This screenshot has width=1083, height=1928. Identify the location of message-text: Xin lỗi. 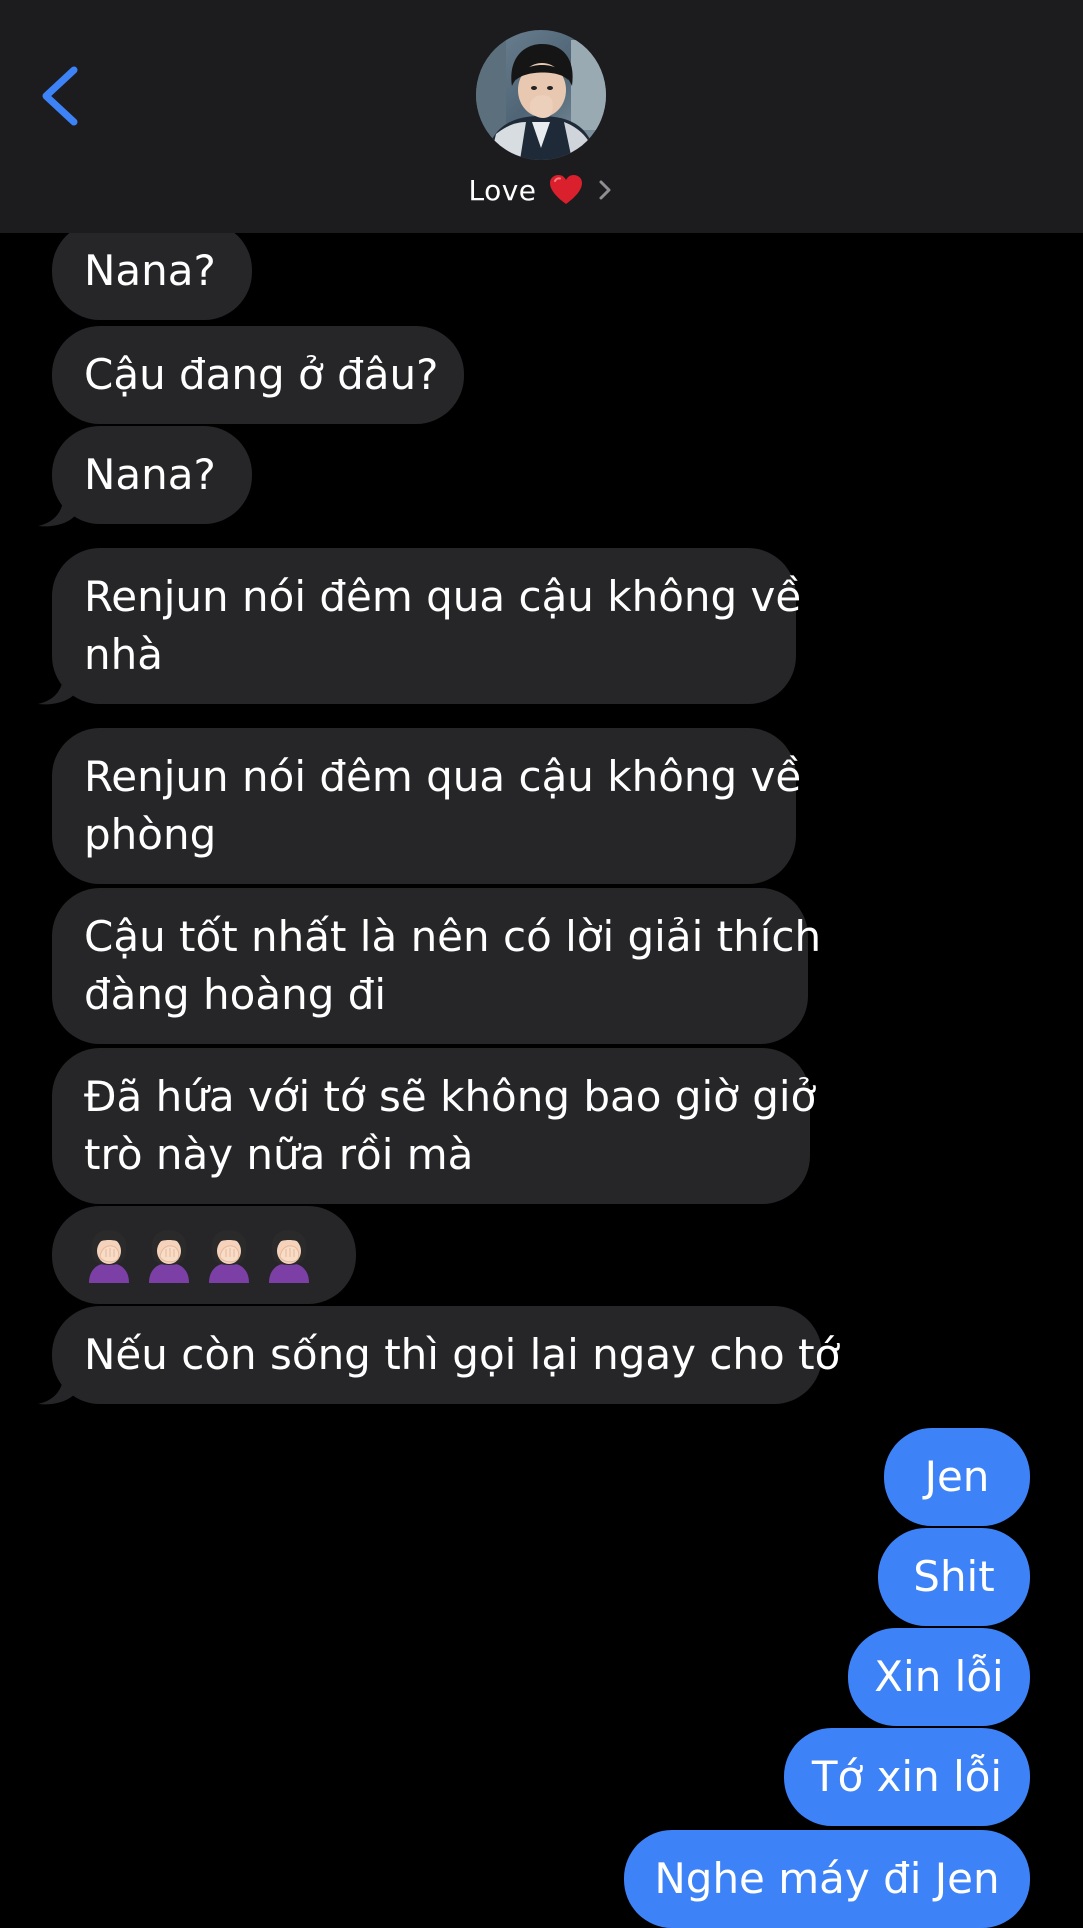
(939, 1676).